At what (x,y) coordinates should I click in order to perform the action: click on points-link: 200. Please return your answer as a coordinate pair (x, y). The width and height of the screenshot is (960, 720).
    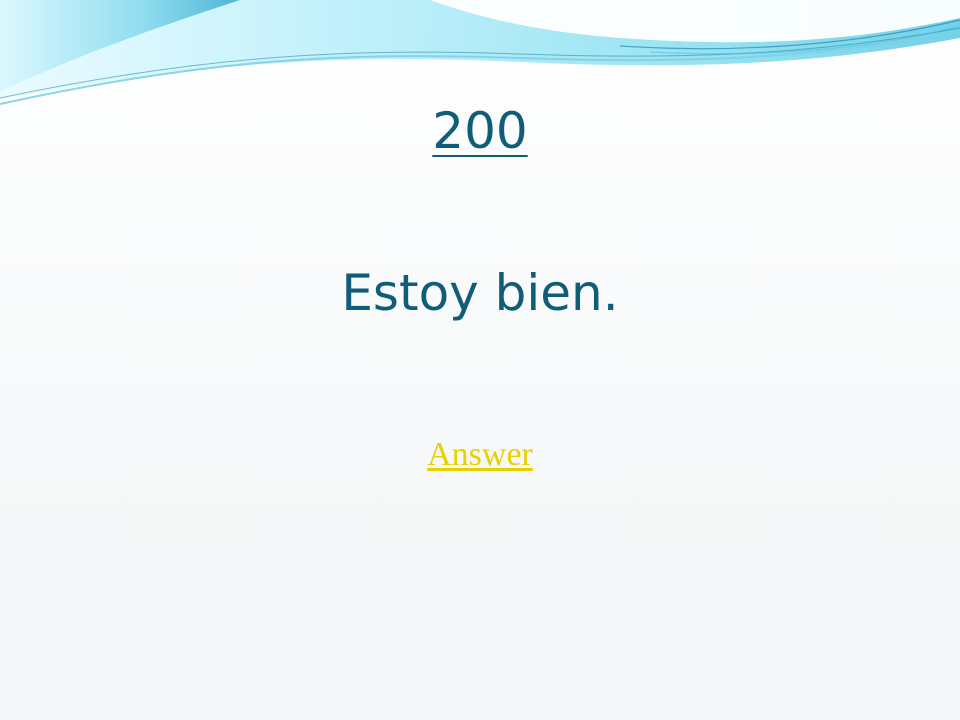
    Looking at the image, I should click on (479, 131).